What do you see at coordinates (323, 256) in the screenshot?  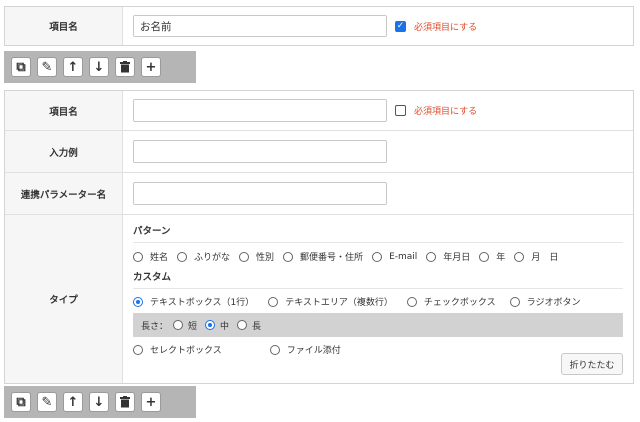 I see `pattern-option: 郵便番号・住所` at bounding box center [323, 256].